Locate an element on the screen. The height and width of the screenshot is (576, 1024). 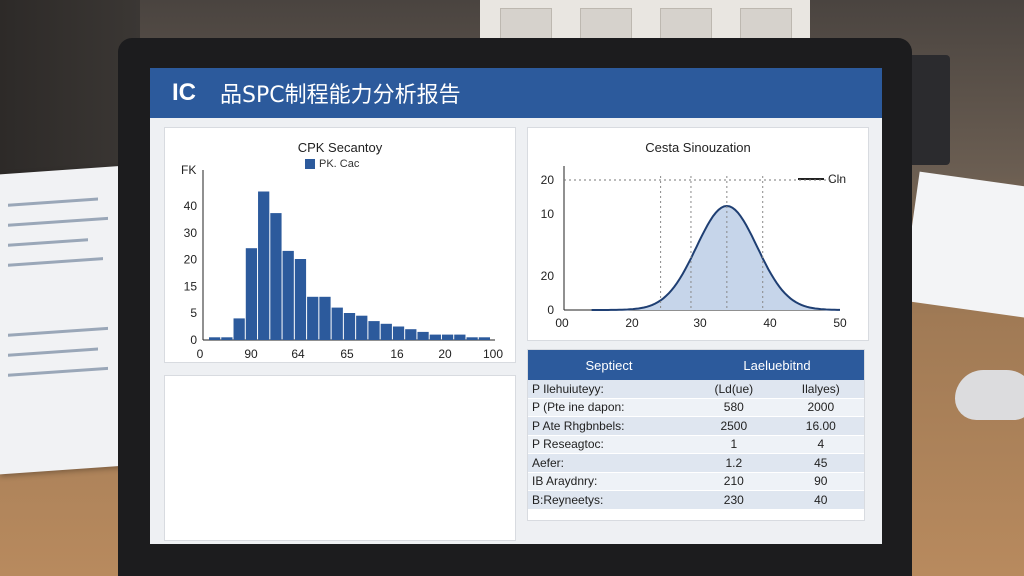
background-mouse is located at coordinates (989, 395).